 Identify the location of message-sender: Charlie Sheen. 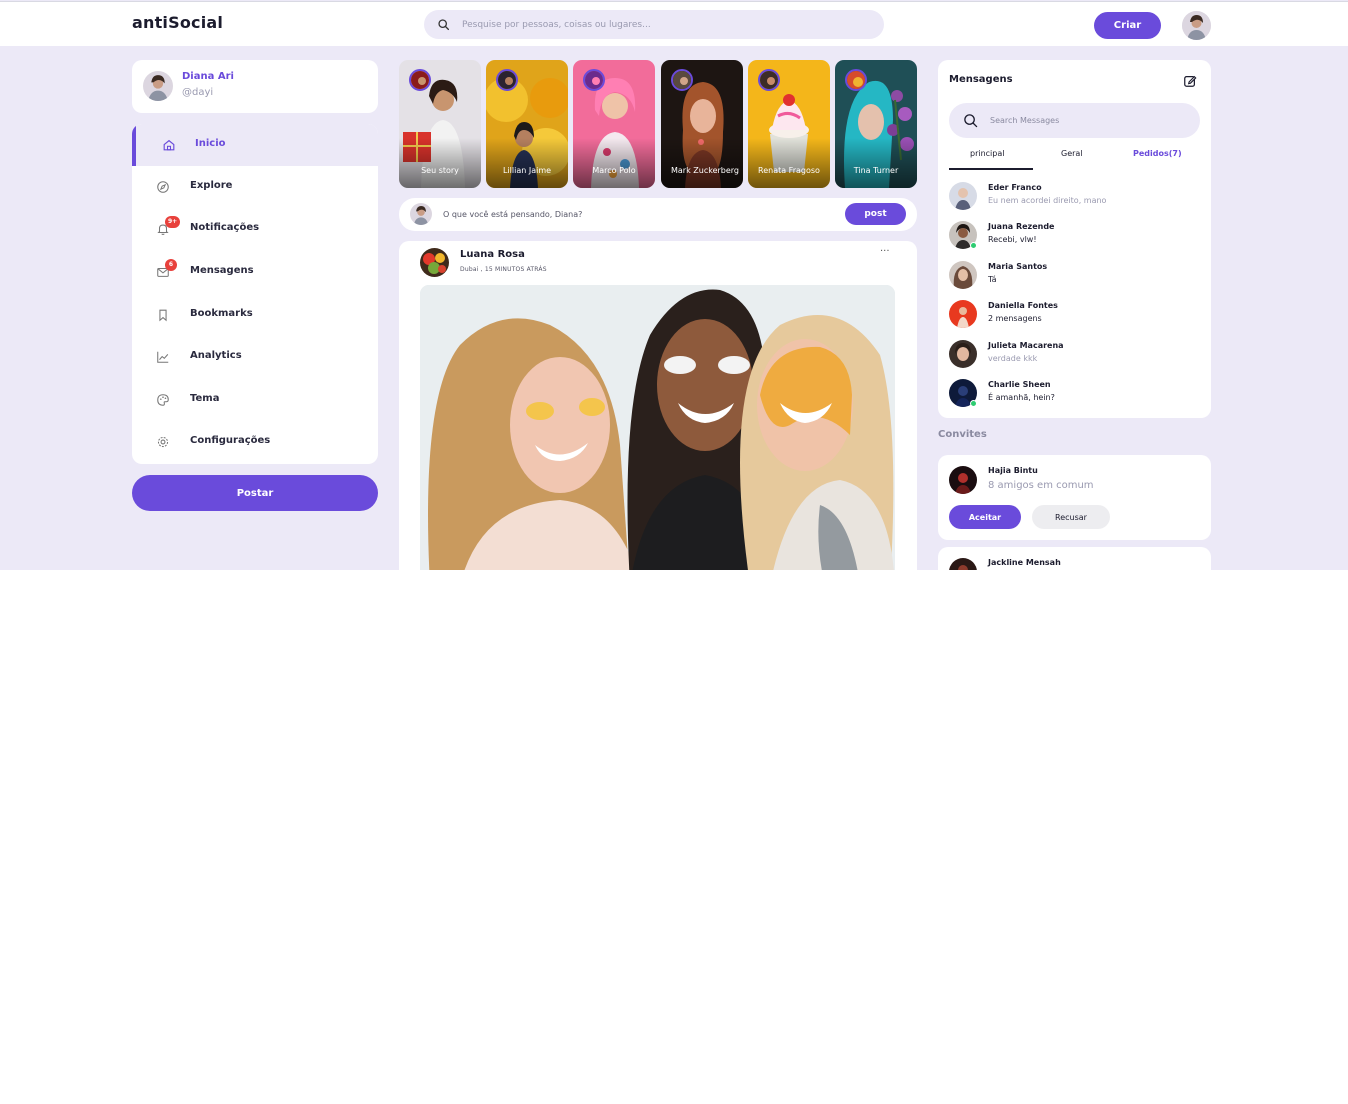
(1019, 384).